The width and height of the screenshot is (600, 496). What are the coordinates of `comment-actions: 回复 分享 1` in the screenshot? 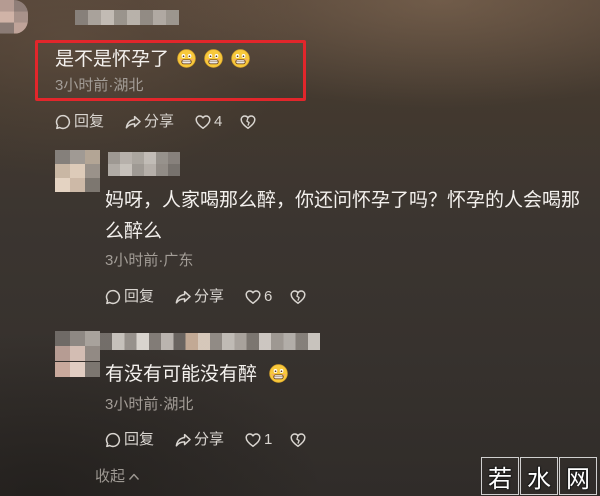 It's located at (205, 440).